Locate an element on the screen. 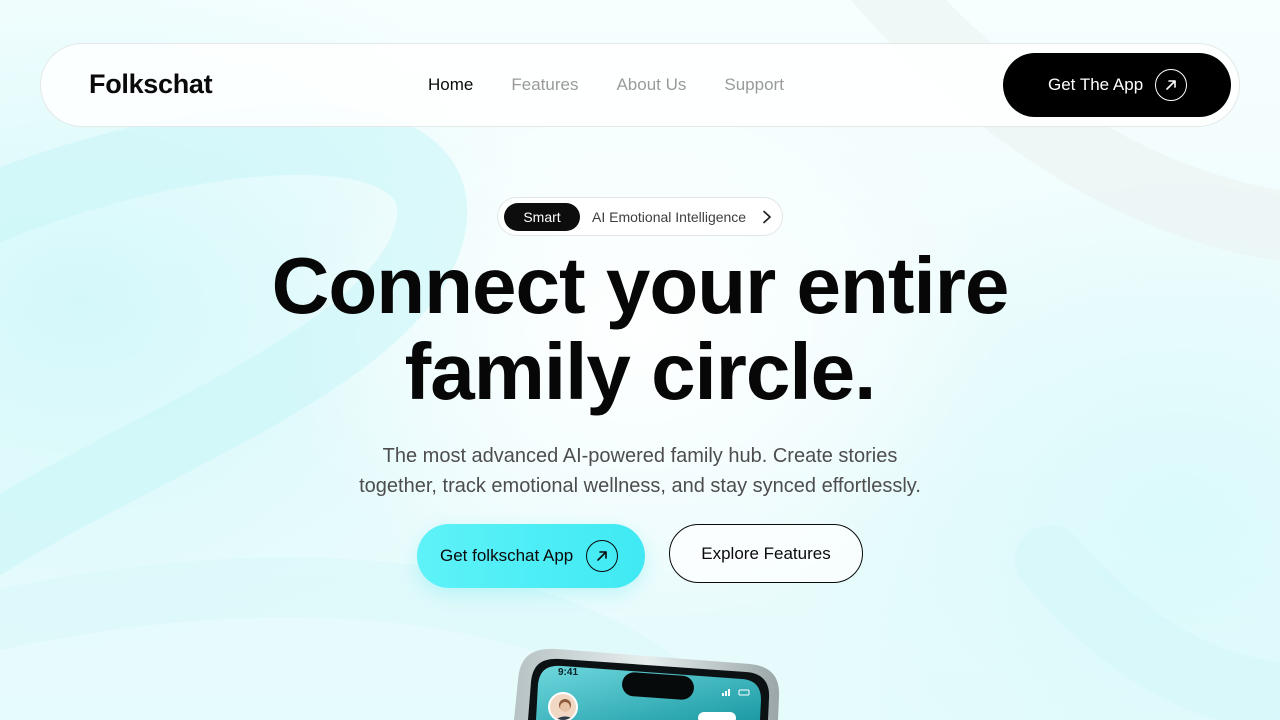 The image size is (1280, 720). nav-link-features: Features is located at coordinates (544, 85).